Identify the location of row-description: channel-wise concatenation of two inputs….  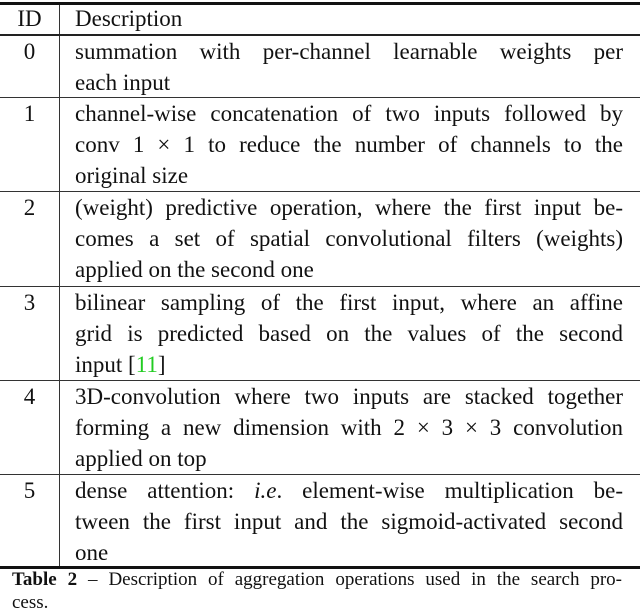
(349, 144).